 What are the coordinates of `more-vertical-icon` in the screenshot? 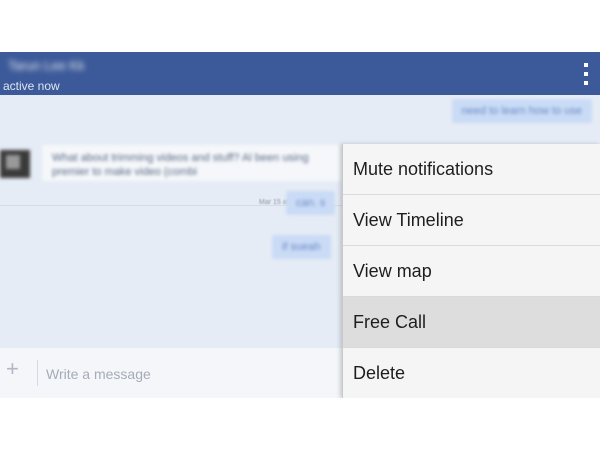 It's located at (586, 64).